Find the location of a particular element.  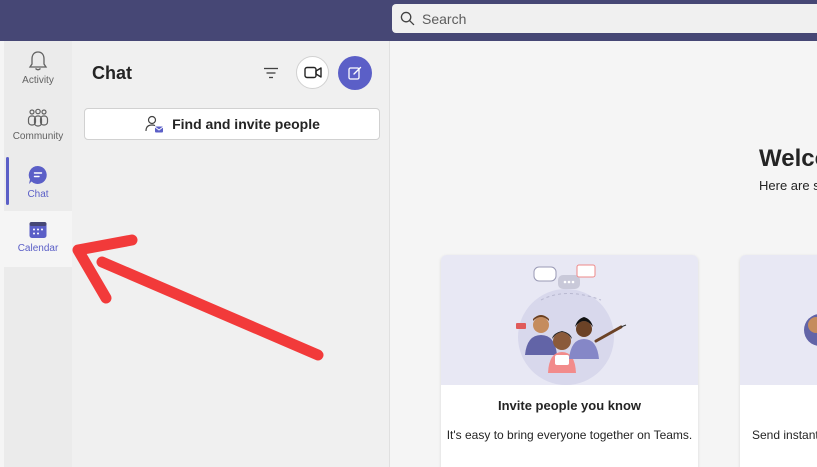

rail-item-chat: Chat is located at coordinates (38, 183).